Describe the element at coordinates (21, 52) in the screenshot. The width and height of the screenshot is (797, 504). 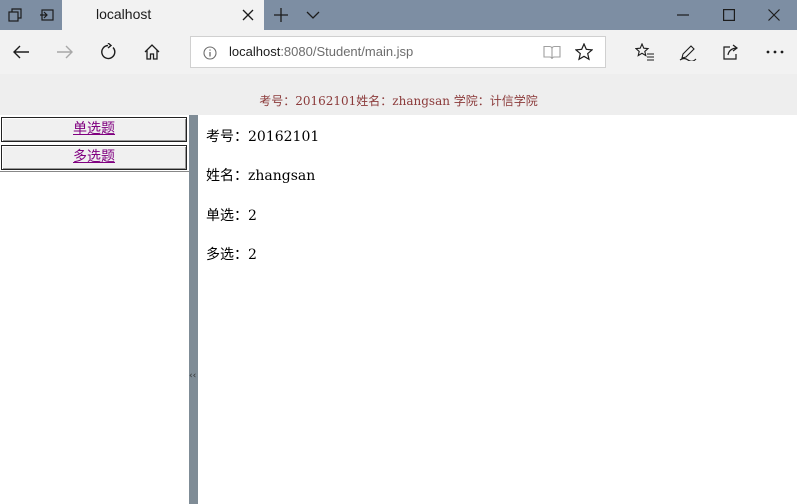
I see `back-icon` at that location.